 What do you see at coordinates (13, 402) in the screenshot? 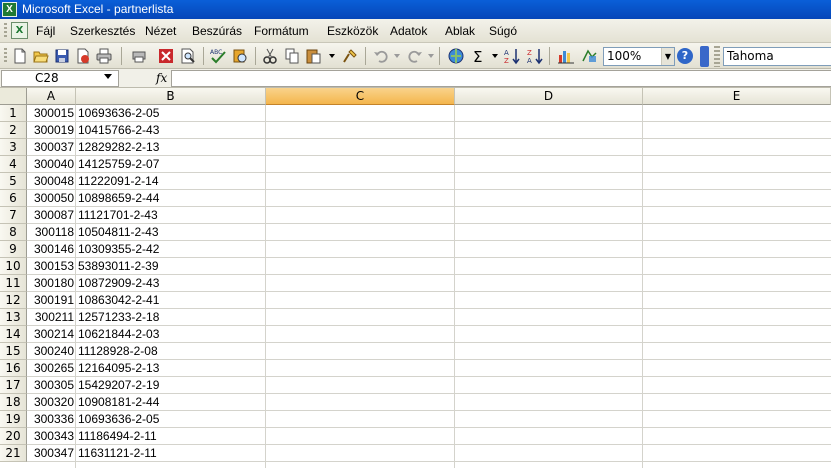
I see `row-header: 18` at bounding box center [13, 402].